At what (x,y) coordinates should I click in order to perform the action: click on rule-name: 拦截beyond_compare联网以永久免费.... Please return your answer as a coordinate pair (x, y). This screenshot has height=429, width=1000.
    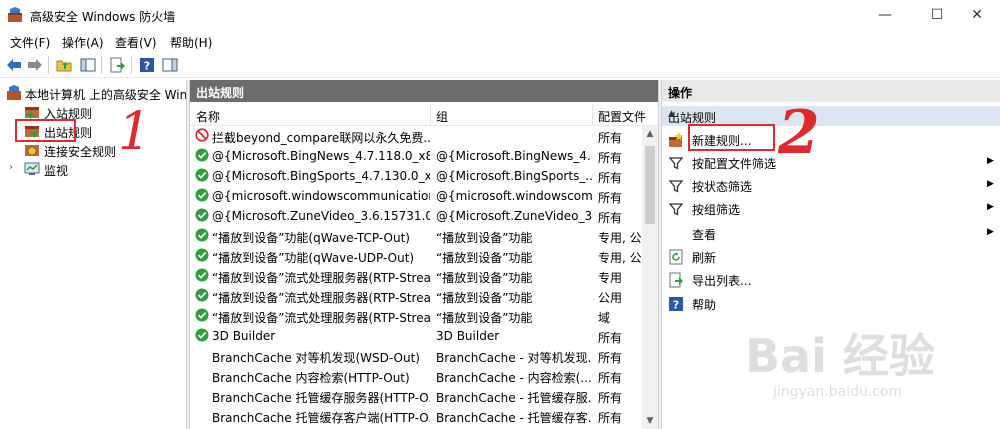
    Looking at the image, I should click on (321, 138).